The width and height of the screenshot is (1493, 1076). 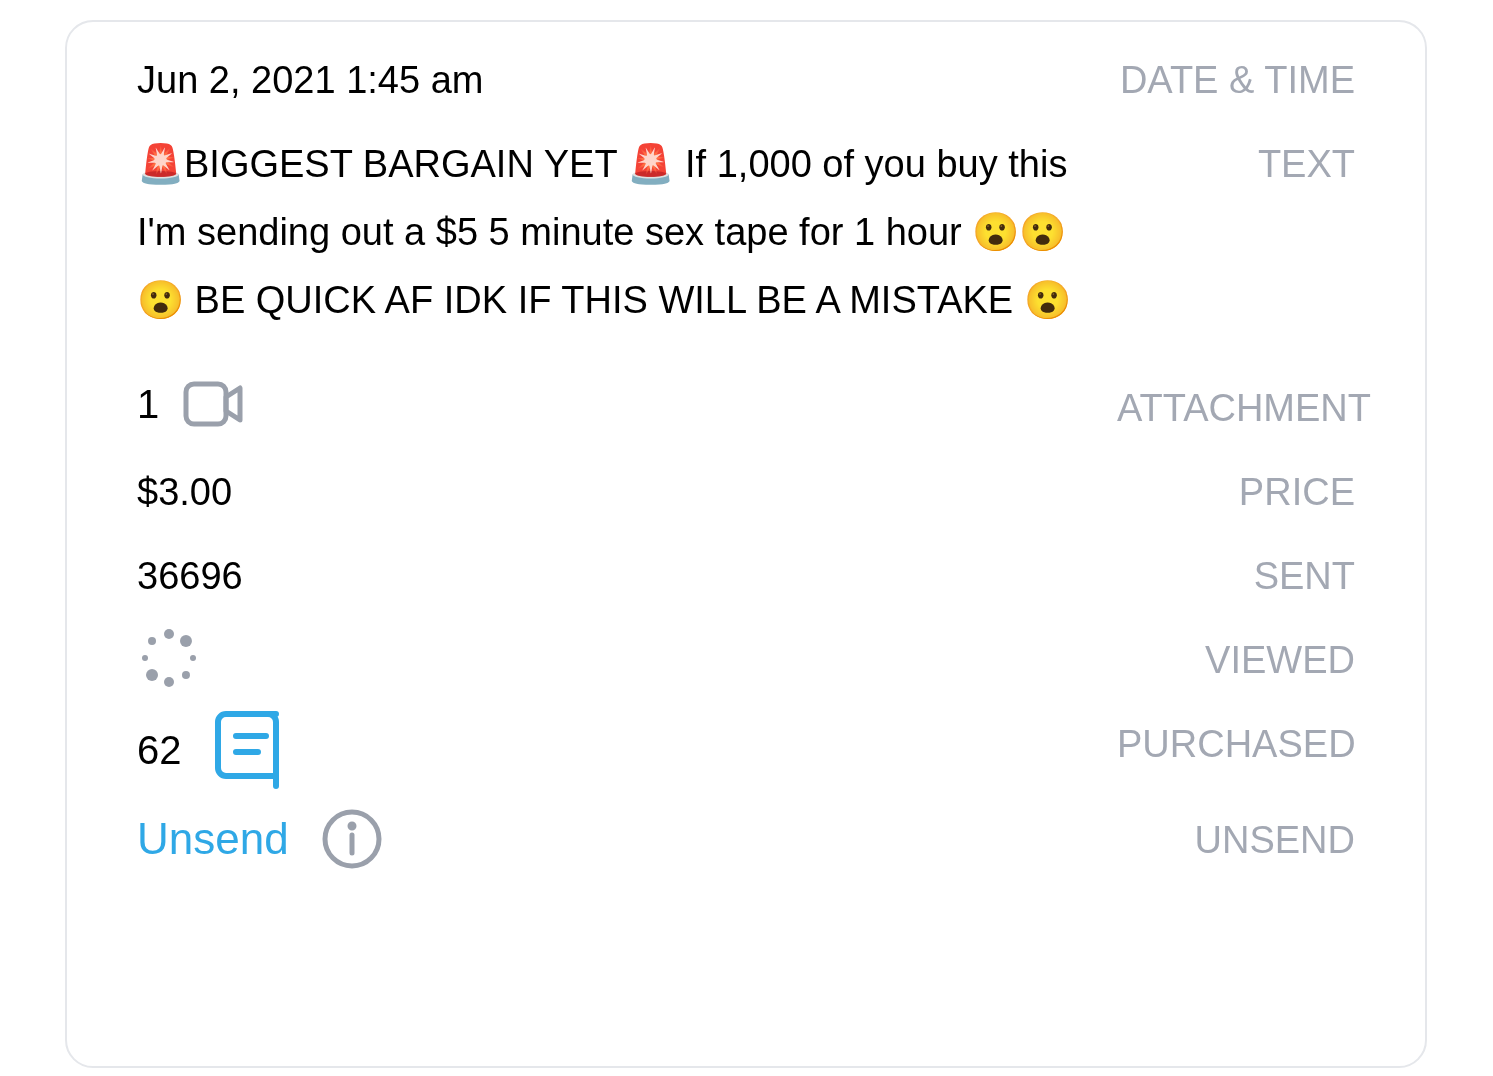 I want to click on field-label: TEXT, so click(x=1306, y=164).